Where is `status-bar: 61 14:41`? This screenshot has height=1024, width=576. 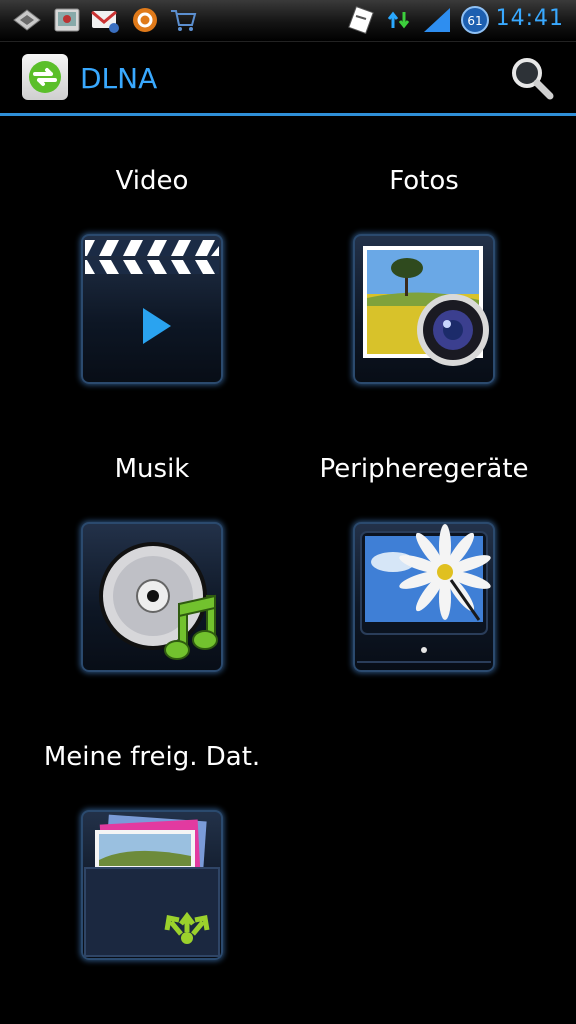
status-bar: 61 14:41 is located at coordinates (288, 21).